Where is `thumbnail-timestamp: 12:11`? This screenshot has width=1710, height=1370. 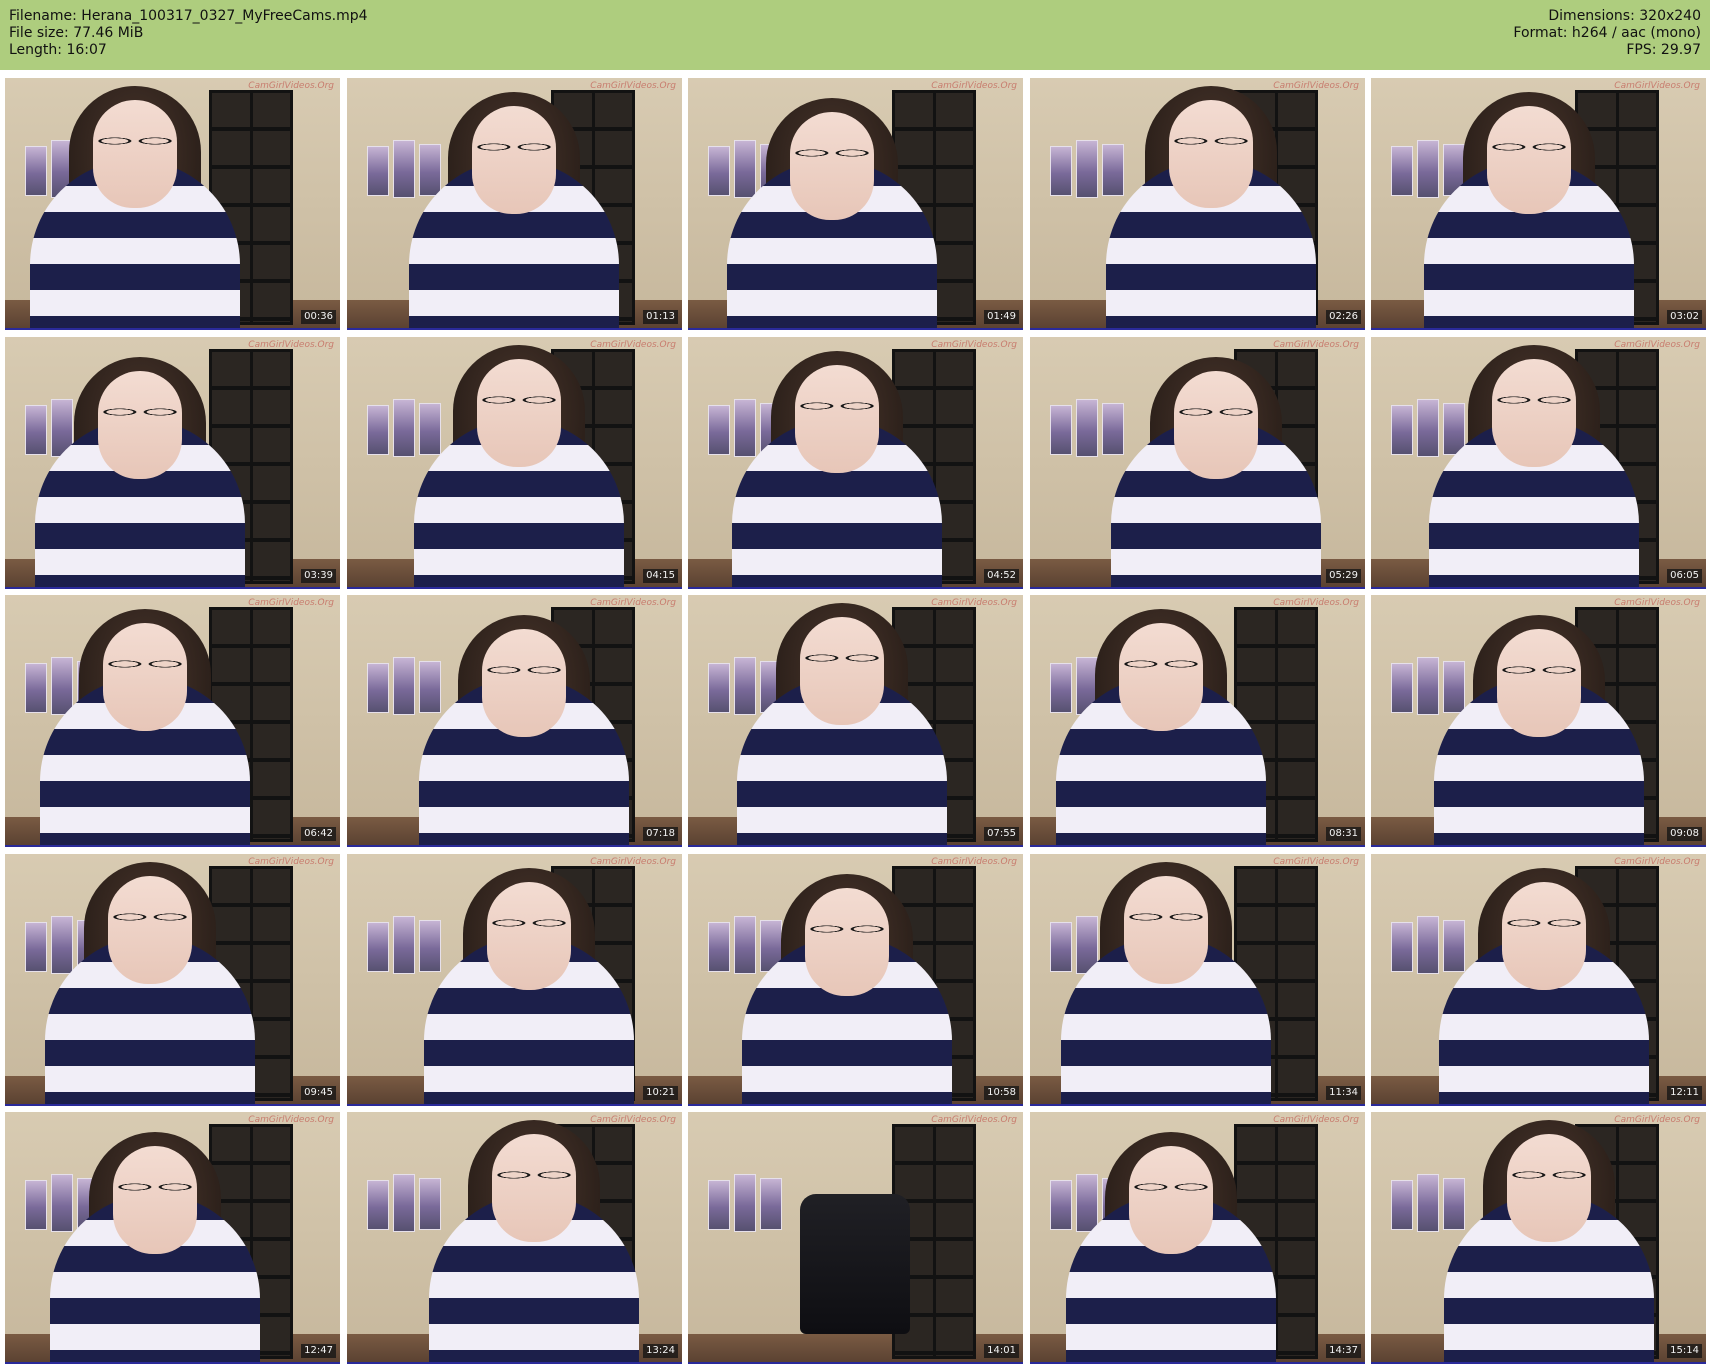 thumbnail-timestamp: 12:11 is located at coordinates (1684, 1093).